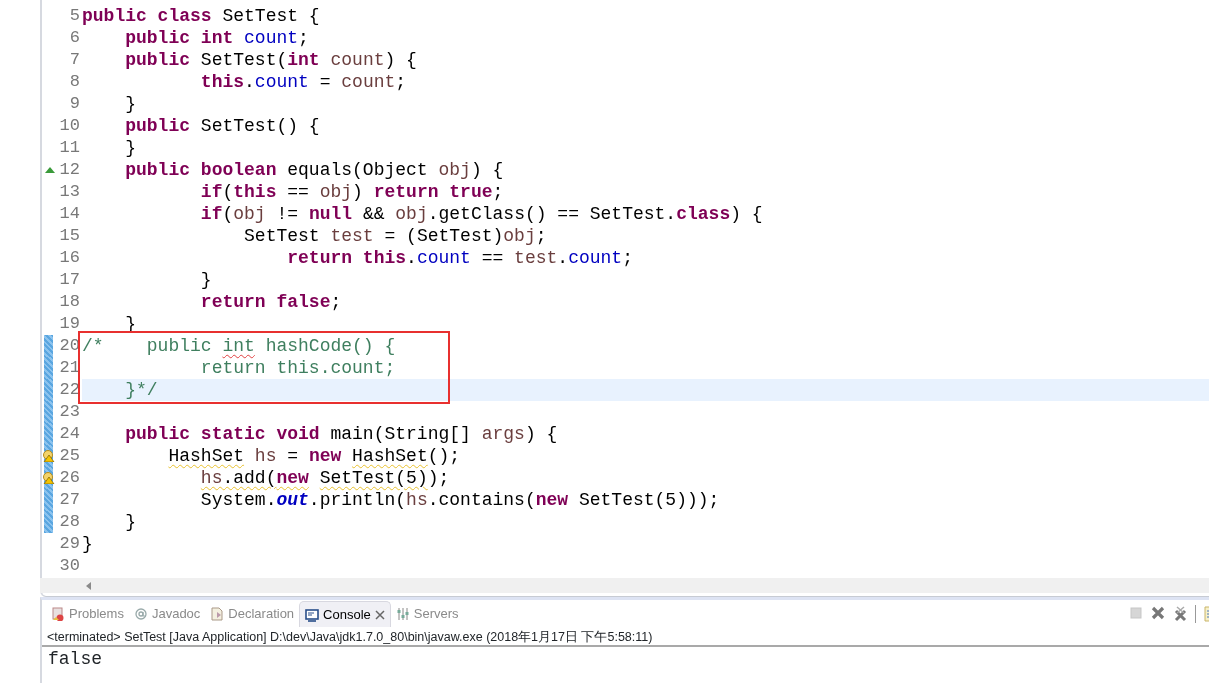 This screenshot has width=1209, height=683. What do you see at coordinates (69, 324) in the screenshot?
I see `line-number: 19` at bounding box center [69, 324].